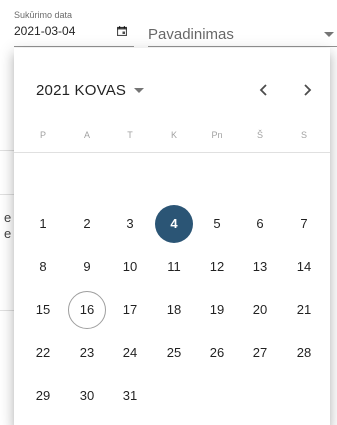 This screenshot has height=425, width=337. What do you see at coordinates (86, 135) in the screenshot?
I see `weekday-label: A` at bounding box center [86, 135].